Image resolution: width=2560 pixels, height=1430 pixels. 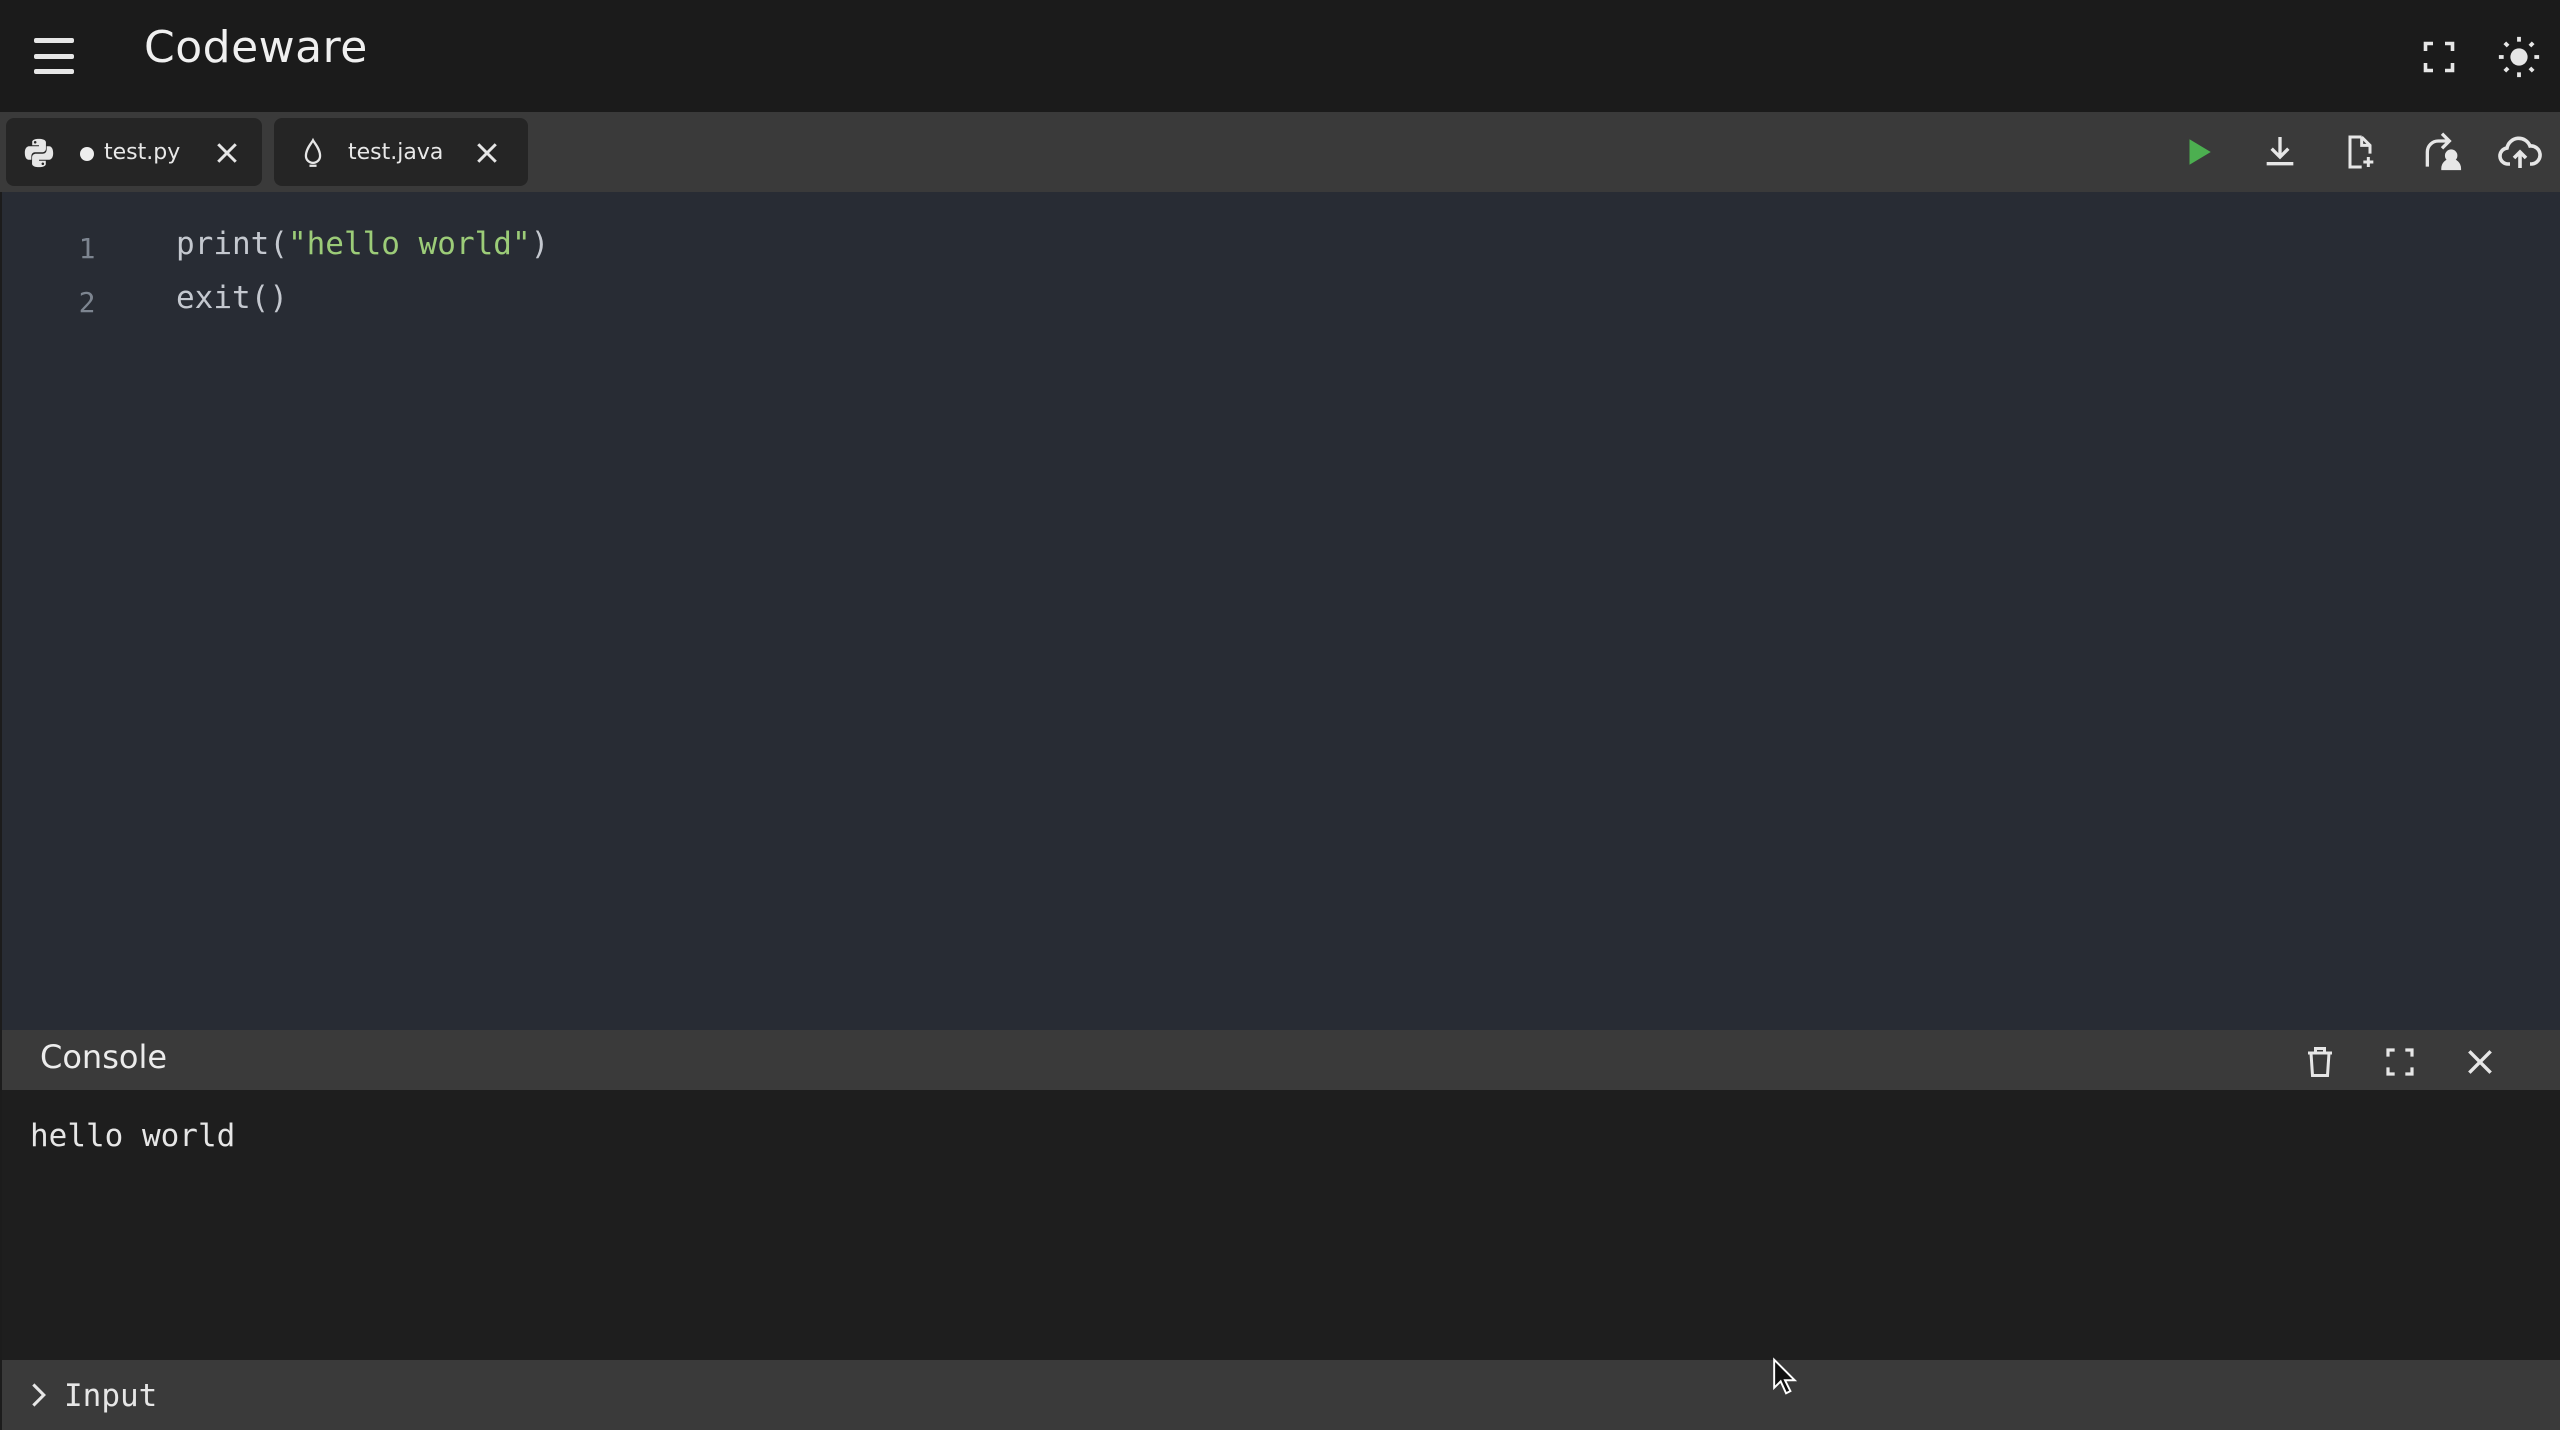 I want to click on share-icon, so click(x=2442, y=152).